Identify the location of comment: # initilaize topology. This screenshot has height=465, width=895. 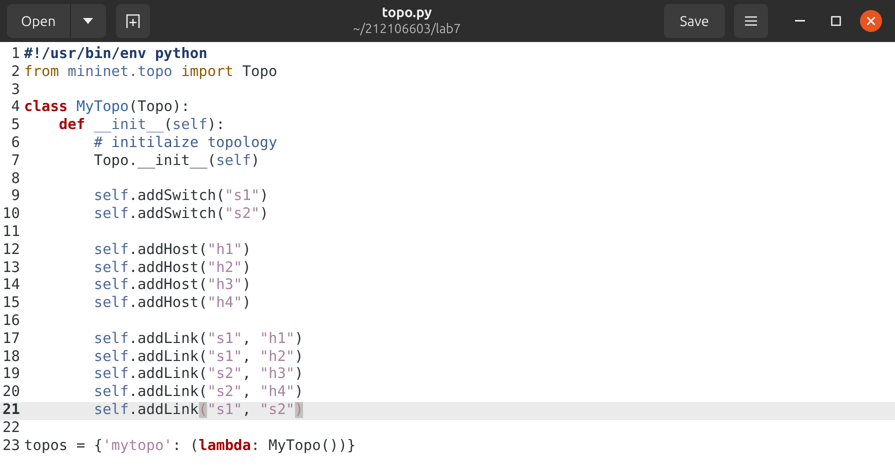
(186, 142).